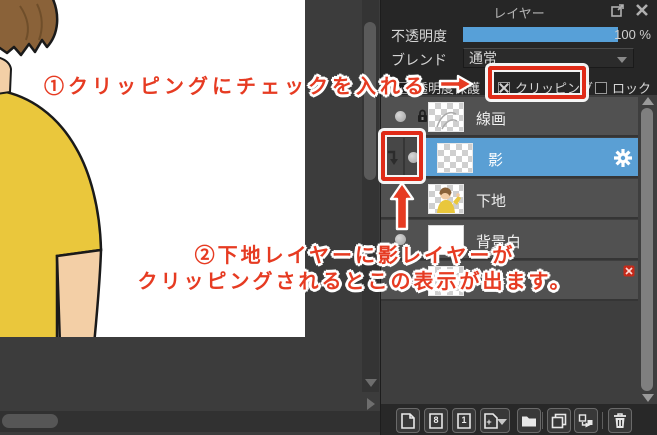 This screenshot has width=657, height=435. What do you see at coordinates (402, 206) in the screenshot?
I see `annotation-arrow-up` at bounding box center [402, 206].